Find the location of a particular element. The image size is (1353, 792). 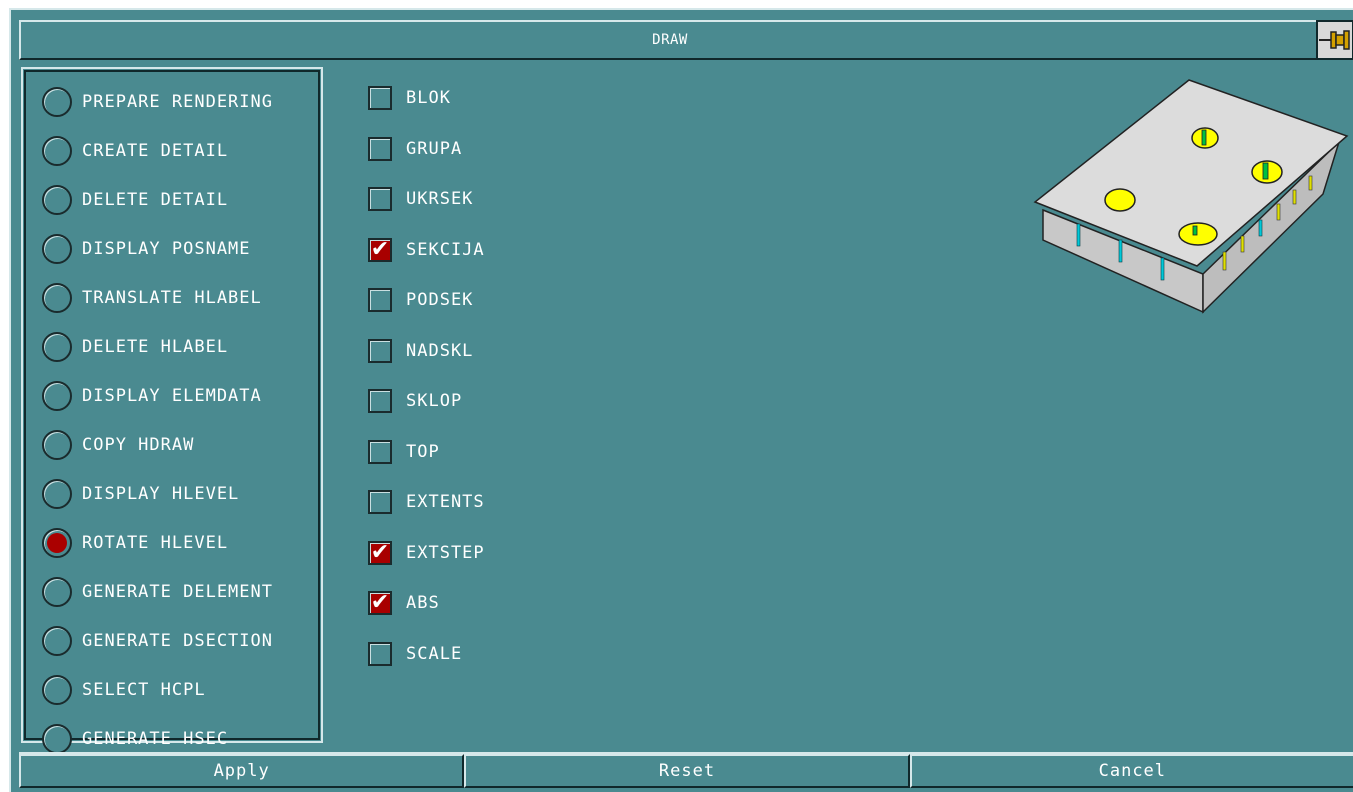

checkbox-option-label: BLOK is located at coordinates (428, 98).